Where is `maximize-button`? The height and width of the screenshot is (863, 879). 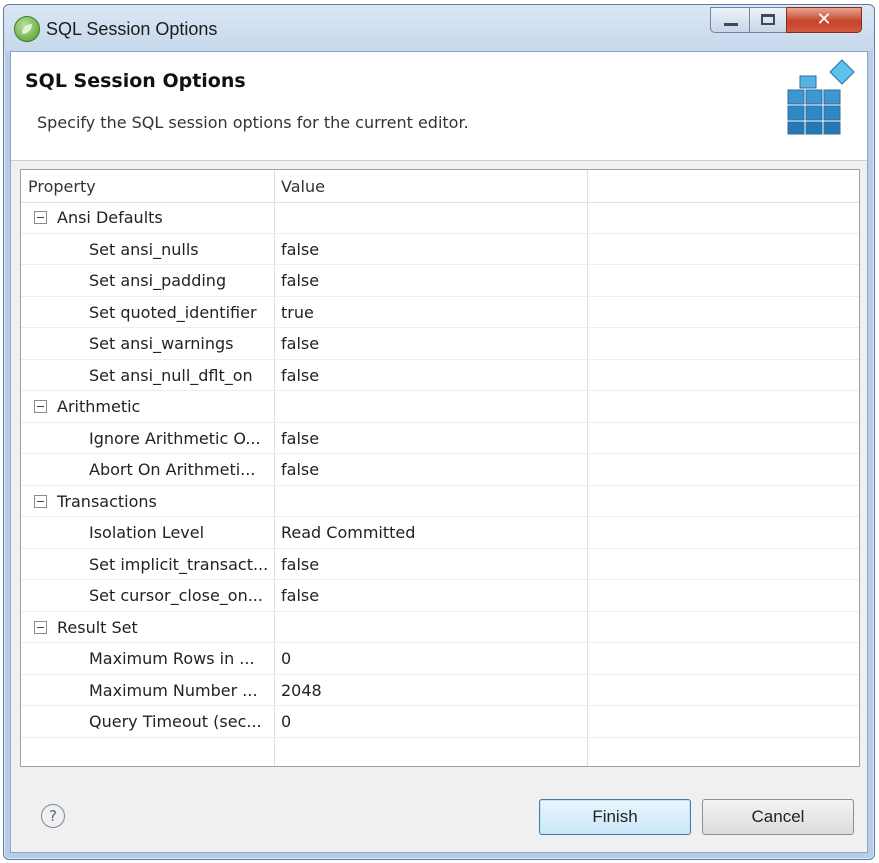
maximize-button is located at coordinates (768, 20).